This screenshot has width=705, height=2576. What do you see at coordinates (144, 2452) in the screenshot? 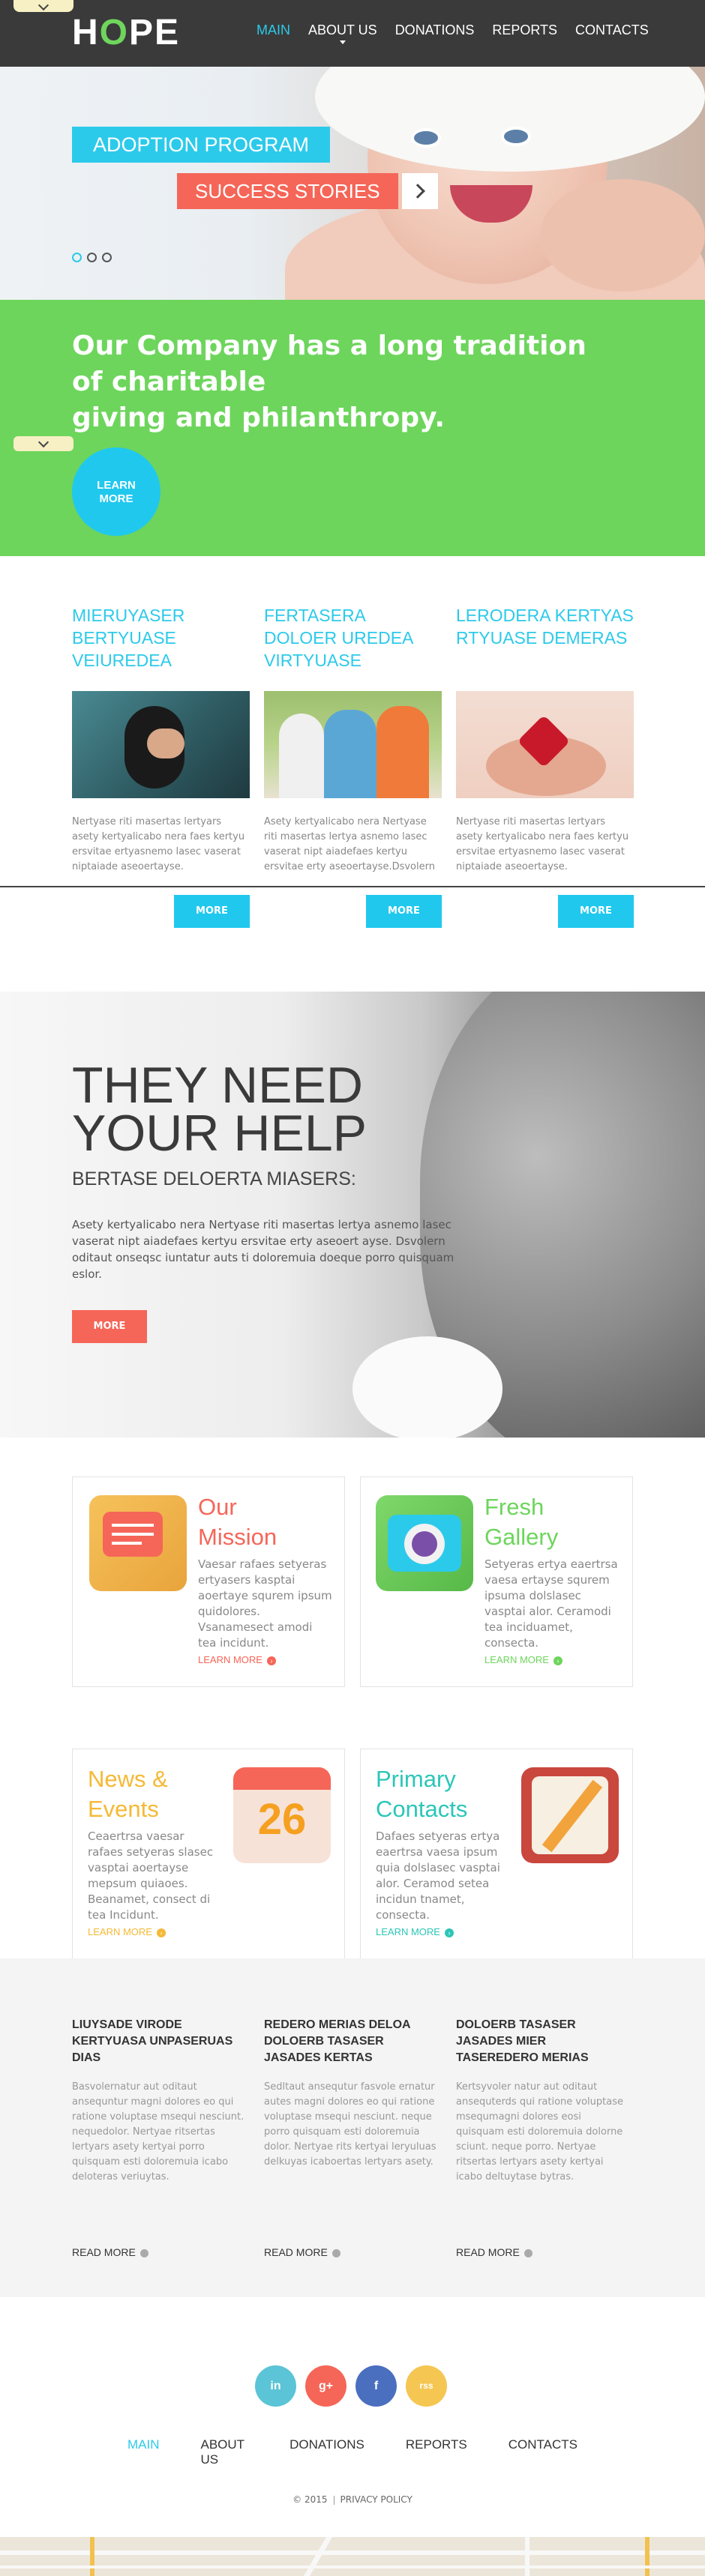
I see `footer-nav-main: MAIN` at bounding box center [144, 2452].